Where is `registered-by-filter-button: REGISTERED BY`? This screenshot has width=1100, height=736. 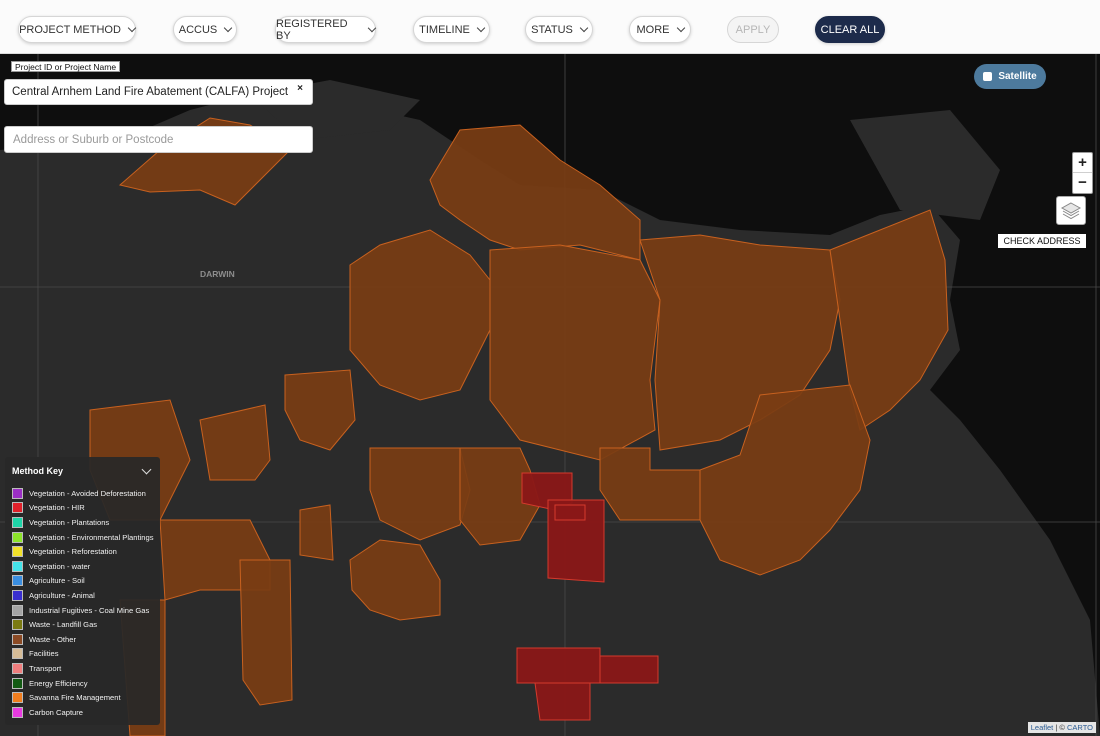 registered-by-filter-button: REGISTERED BY is located at coordinates (326, 29).